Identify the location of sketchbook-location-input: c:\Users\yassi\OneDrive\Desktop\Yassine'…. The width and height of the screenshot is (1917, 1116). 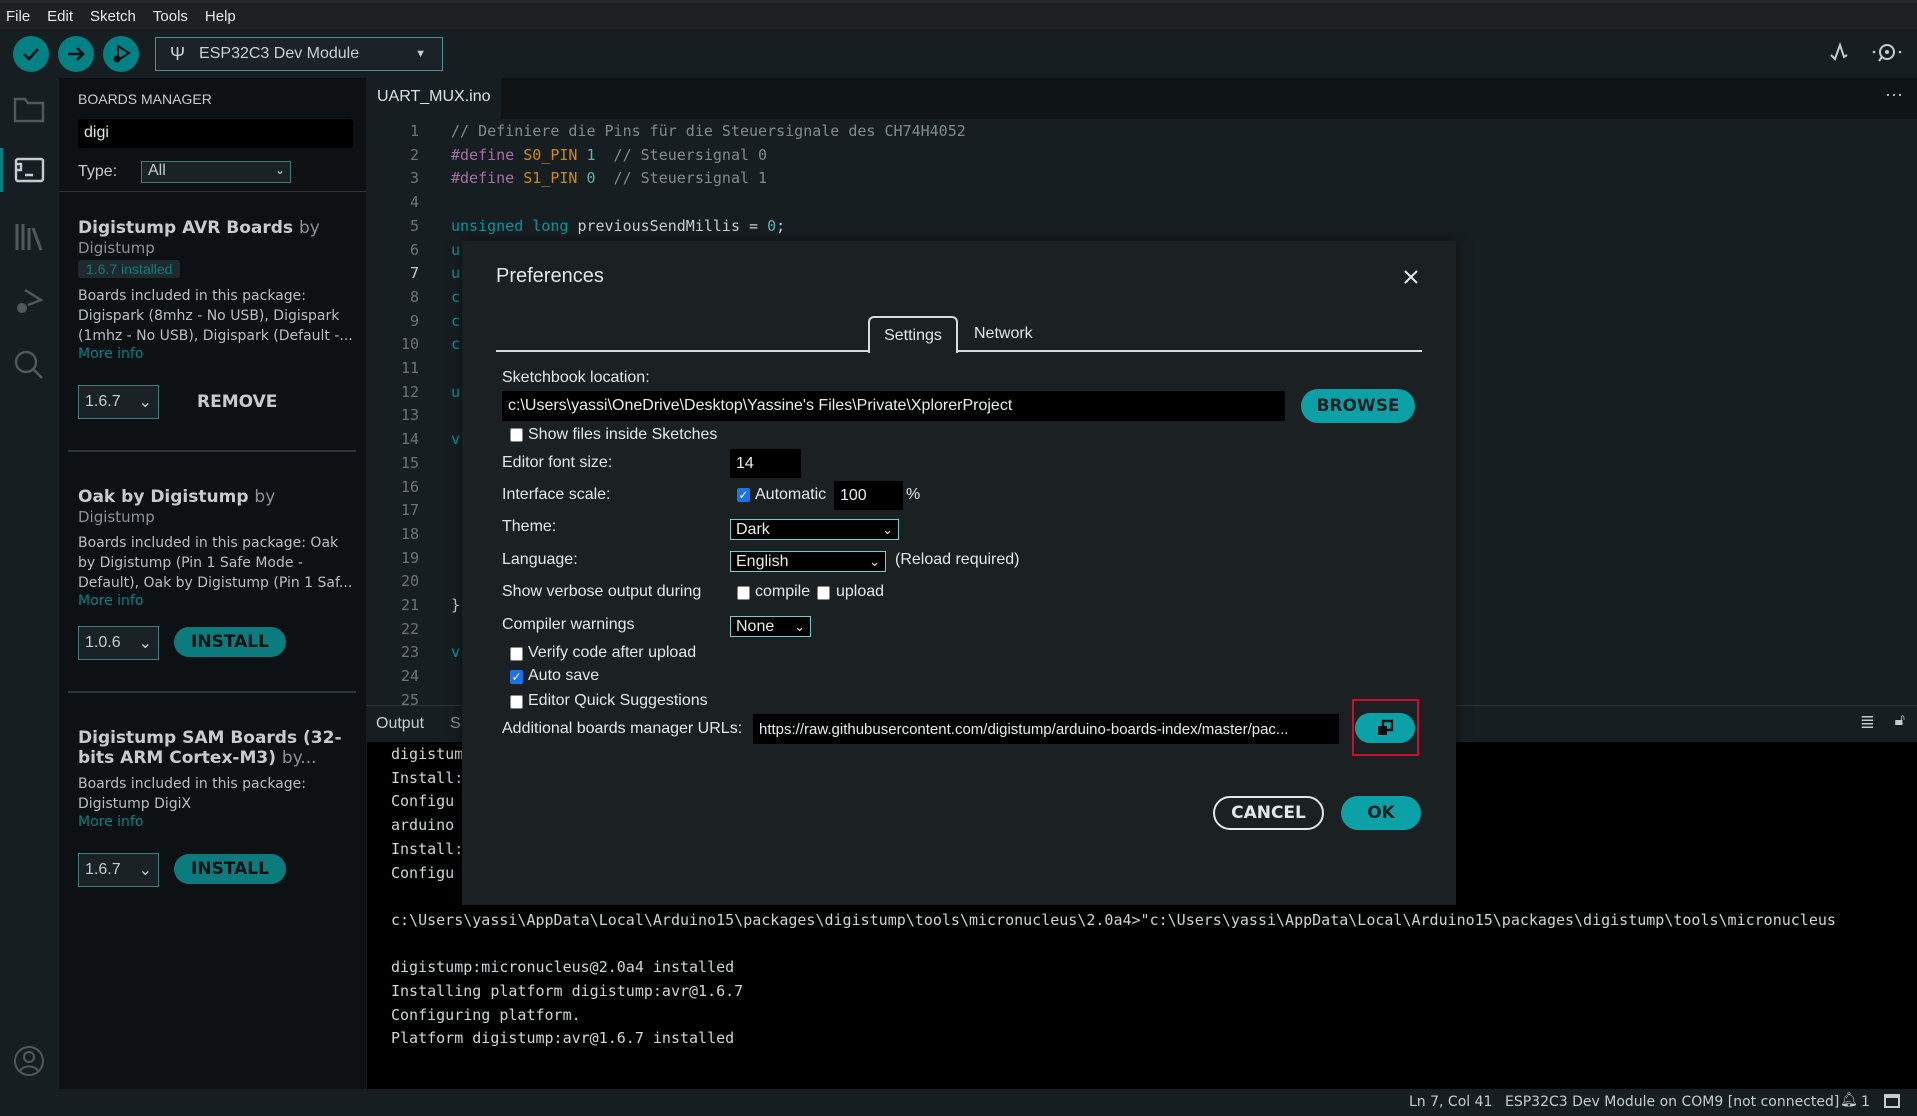
(893, 406).